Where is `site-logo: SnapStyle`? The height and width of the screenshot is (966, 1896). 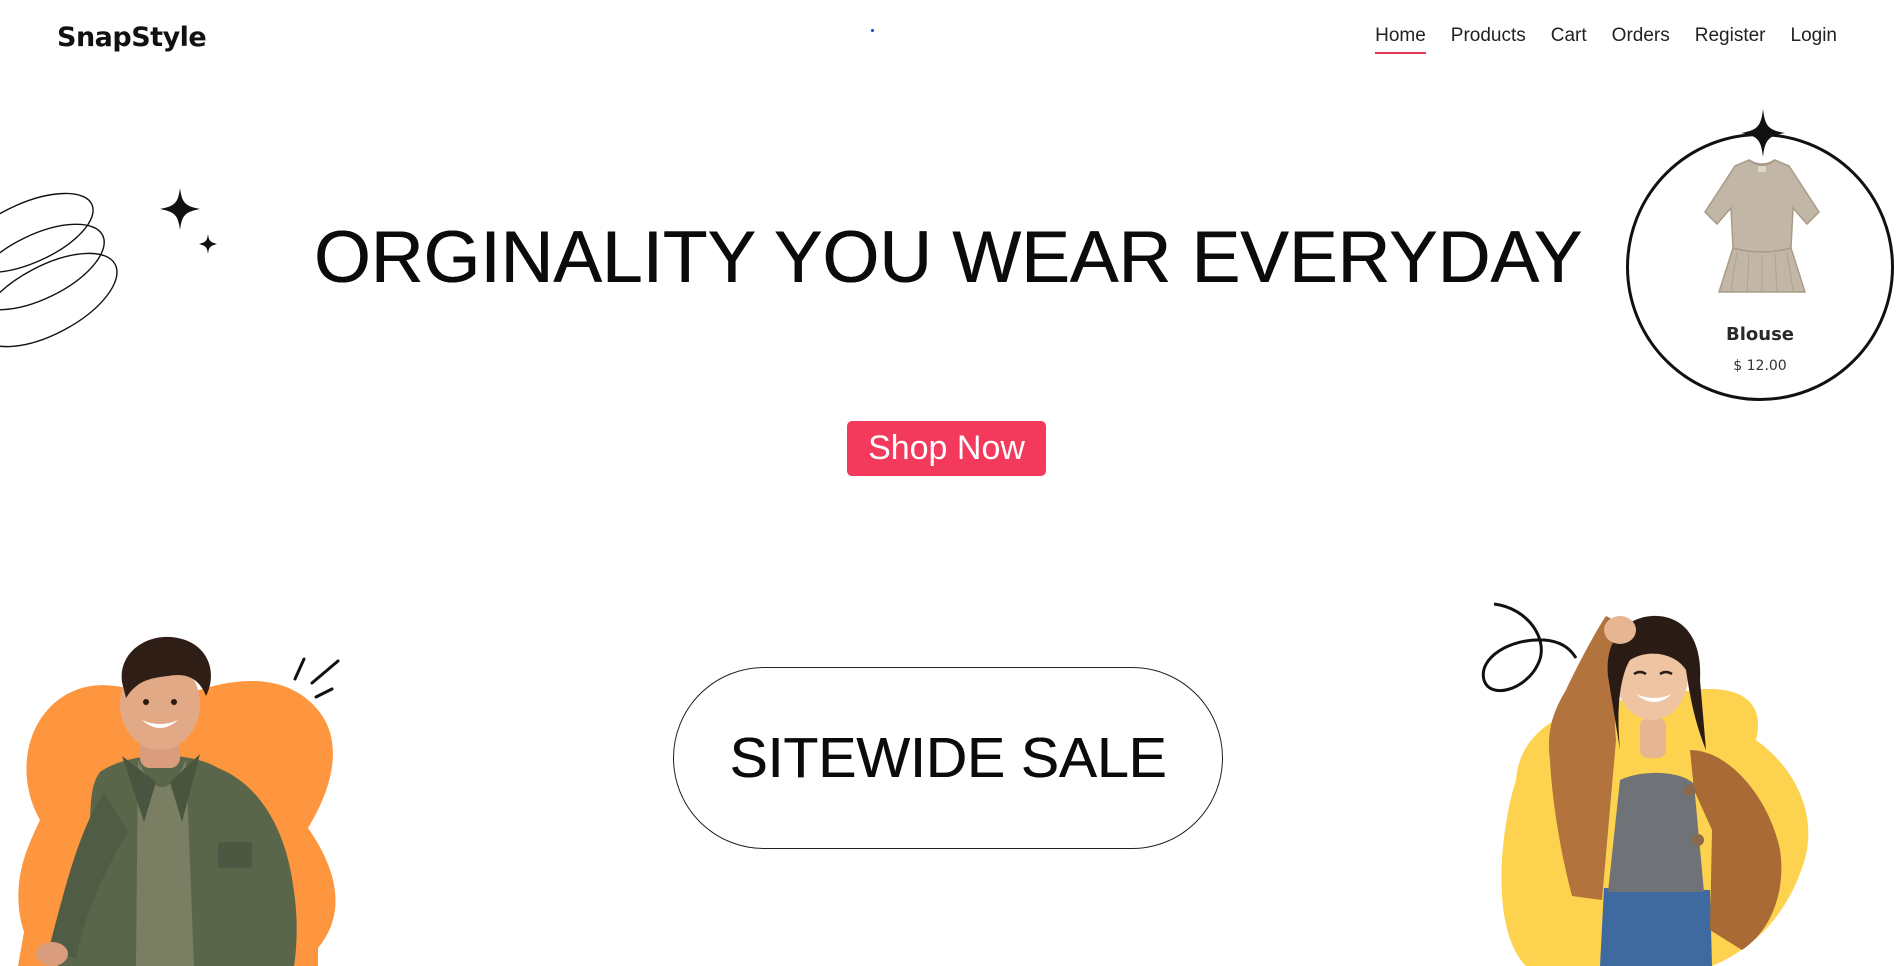
site-logo: SnapStyle is located at coordinates (132, 37).